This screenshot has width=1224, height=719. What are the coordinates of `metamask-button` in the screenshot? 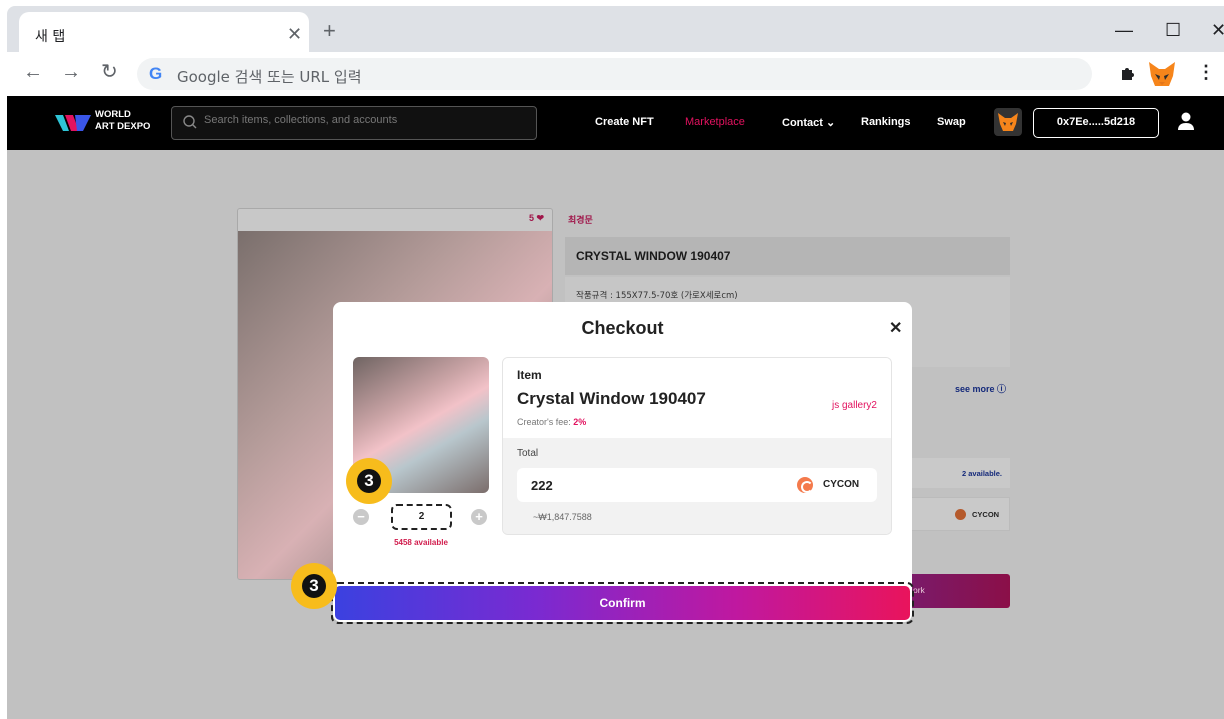 It's located at (1008, 122).